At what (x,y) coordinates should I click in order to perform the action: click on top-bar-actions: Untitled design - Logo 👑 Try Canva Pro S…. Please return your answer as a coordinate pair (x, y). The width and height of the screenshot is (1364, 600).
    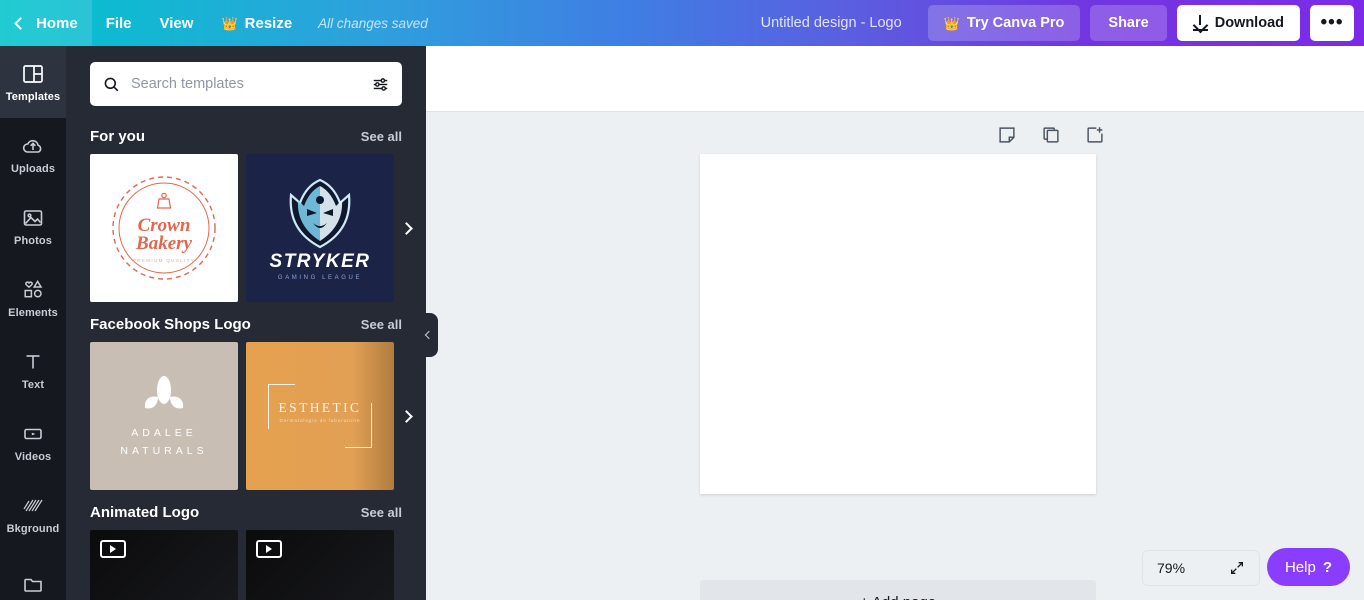
    Looking at the image, I should click on (1057, 23).